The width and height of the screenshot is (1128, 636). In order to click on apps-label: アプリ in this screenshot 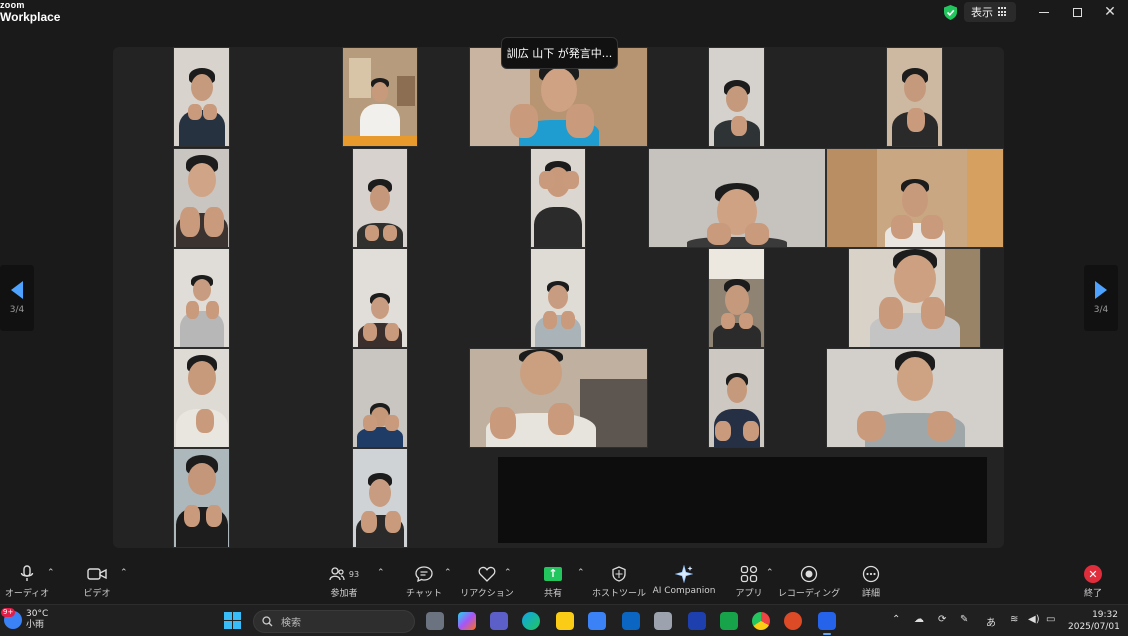, I will do `click(749, 594)`.